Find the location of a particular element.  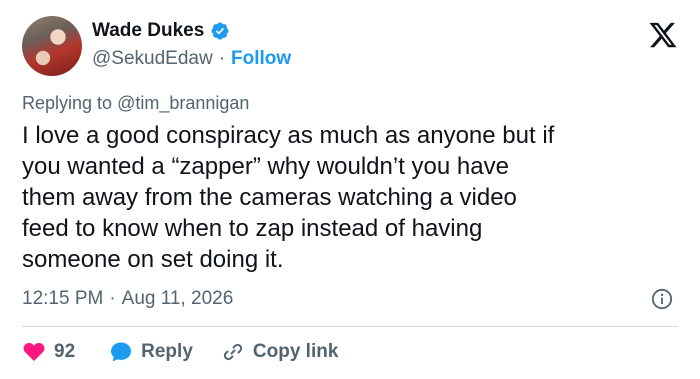

copy-link-button: Copy link is located at coordinates (280, 352).